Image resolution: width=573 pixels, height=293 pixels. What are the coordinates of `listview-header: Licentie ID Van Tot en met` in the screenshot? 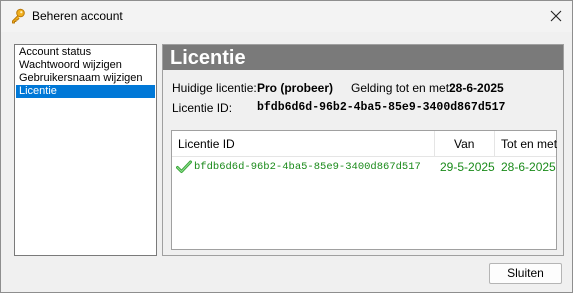 It's located at (364, 144).